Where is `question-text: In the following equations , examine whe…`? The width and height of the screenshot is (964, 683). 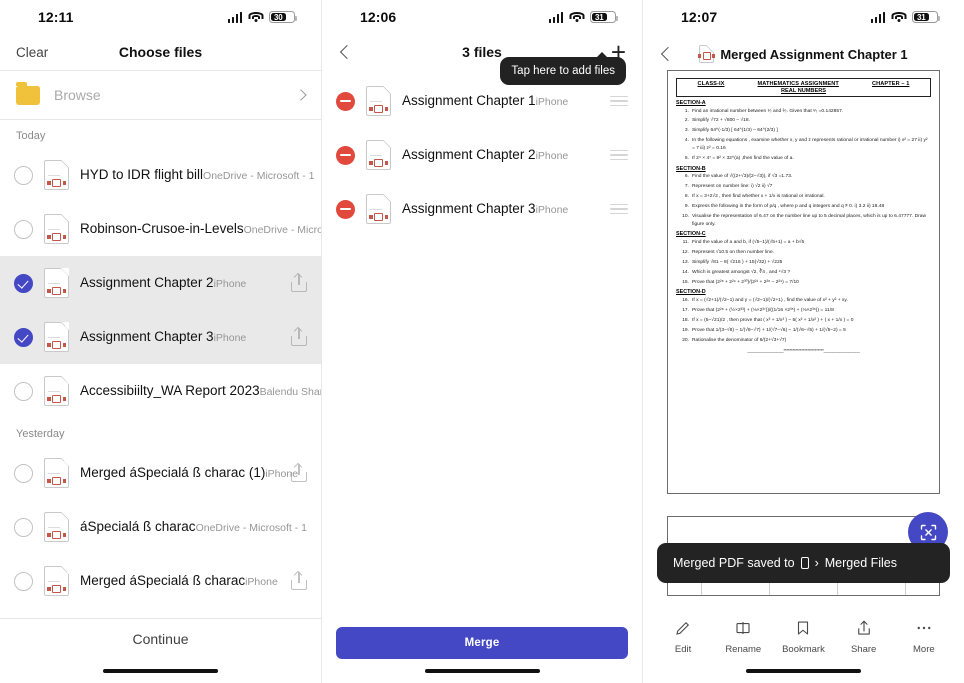 question-text: In the following equations , examine whe… is located at coordinates (810, 145).